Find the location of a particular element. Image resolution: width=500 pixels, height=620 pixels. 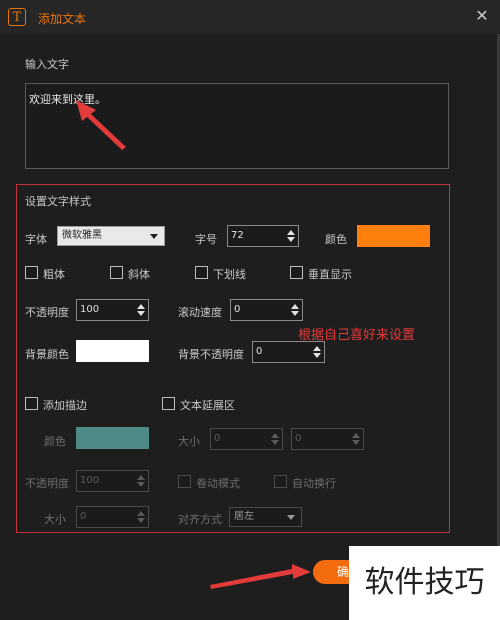

arrow-to-text-input is located at coordinates (101, 125).